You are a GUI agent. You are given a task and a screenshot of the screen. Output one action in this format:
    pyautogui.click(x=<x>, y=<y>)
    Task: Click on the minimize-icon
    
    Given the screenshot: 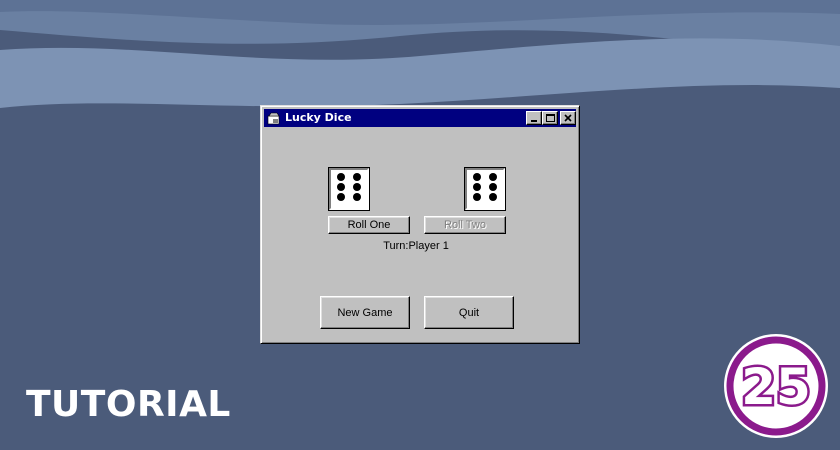 What is the action you would take?
    pyautogui.click(x=534, y=121)
    